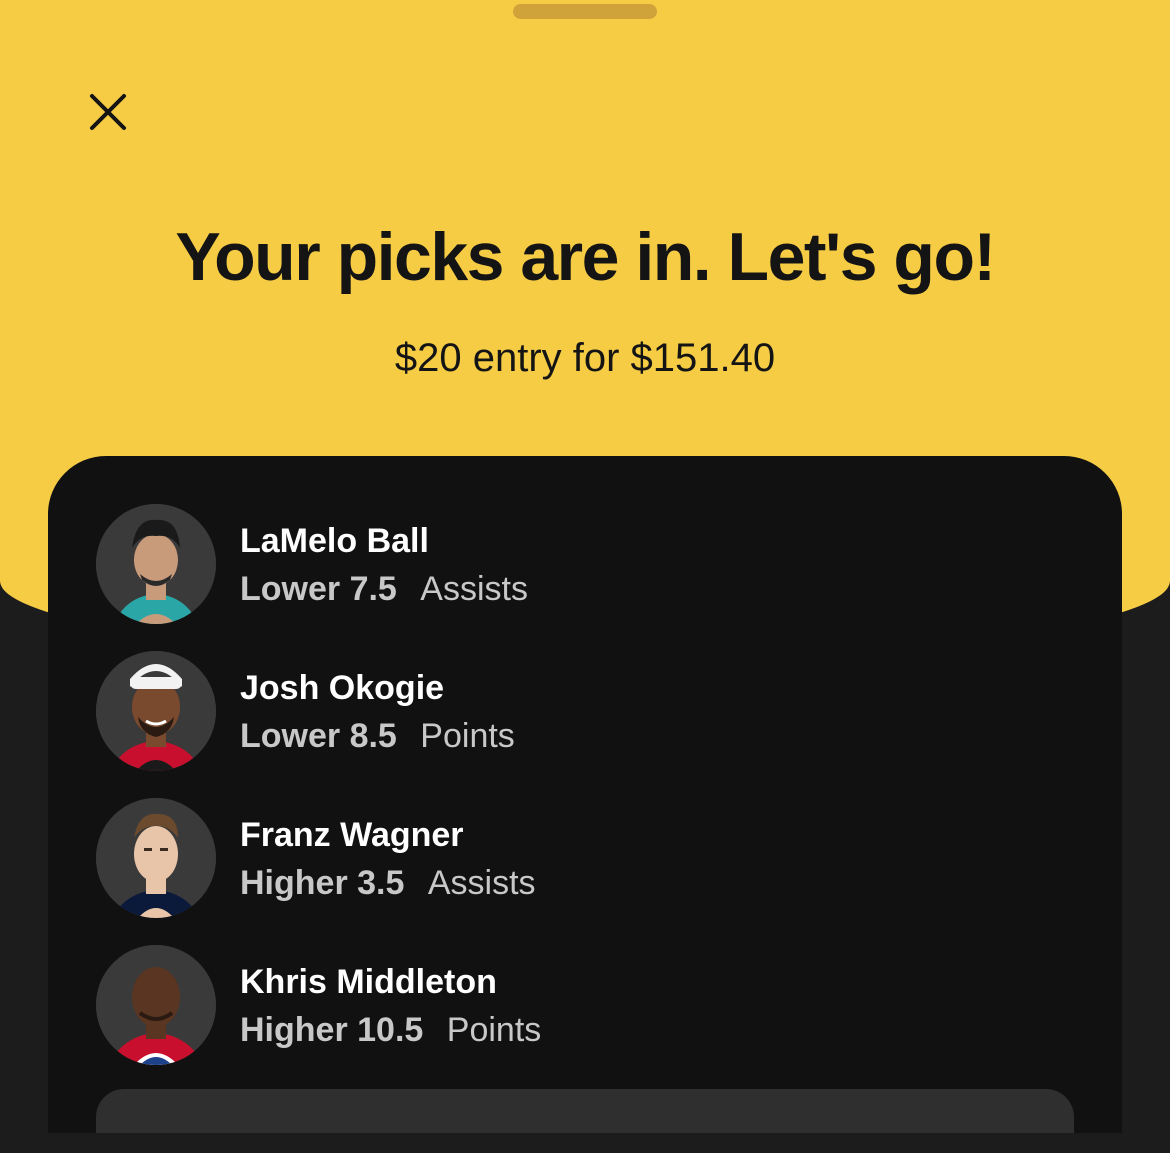 The width and height of the screenshot is (1170, 1153). Describe the element at coordinates (586, 1005) in the screenshot. I see `pick-row: Khris Middleton Higher 10.5 Points` at that location.